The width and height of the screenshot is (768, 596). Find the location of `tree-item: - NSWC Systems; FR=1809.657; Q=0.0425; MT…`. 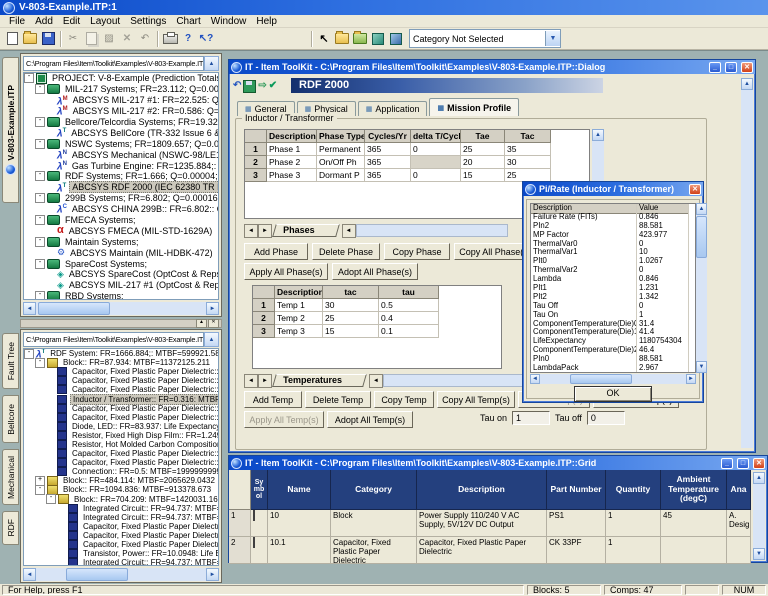

tree-item: - NSWC Systems; FR=1809.657; Q=0.0425; MT… is located at coordinates (121, 143).